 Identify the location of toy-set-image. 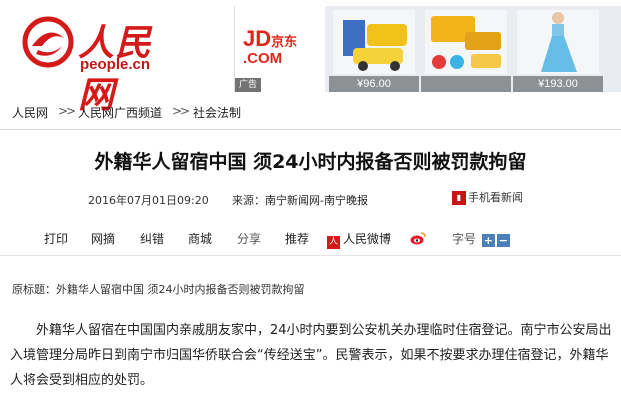
(466, 42).